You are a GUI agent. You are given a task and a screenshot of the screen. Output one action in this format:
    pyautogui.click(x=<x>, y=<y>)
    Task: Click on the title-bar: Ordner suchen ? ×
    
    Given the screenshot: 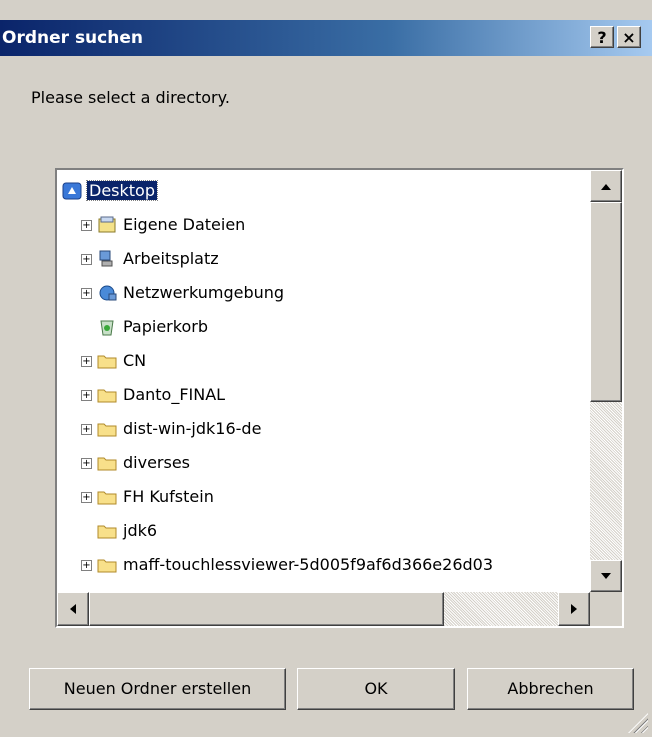 What is the action you would take?
    pyautogui.click(x=326, y=38)
    